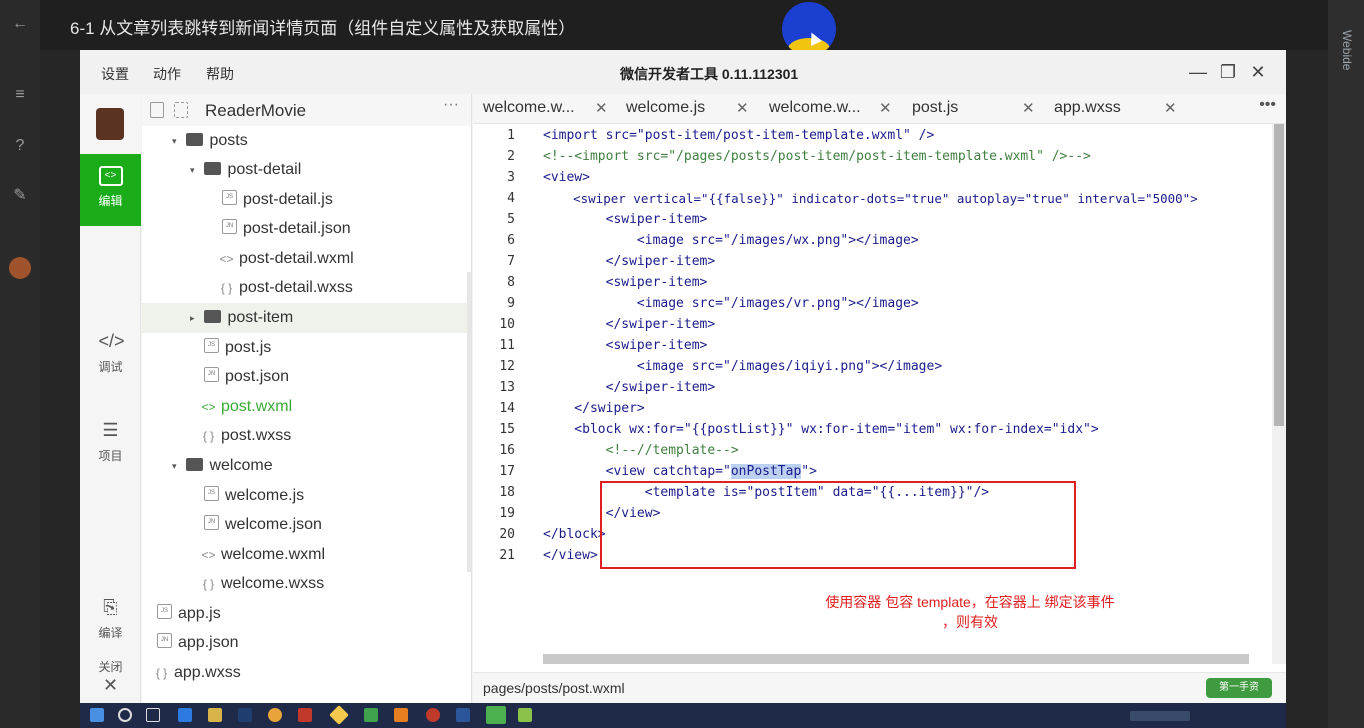 This screenshot has width=1364, height=728. Describe the element at coordinates (830, 108) in the screenshot. I see `tab-welcome-wxss: welcome.w... ✕` at that location.